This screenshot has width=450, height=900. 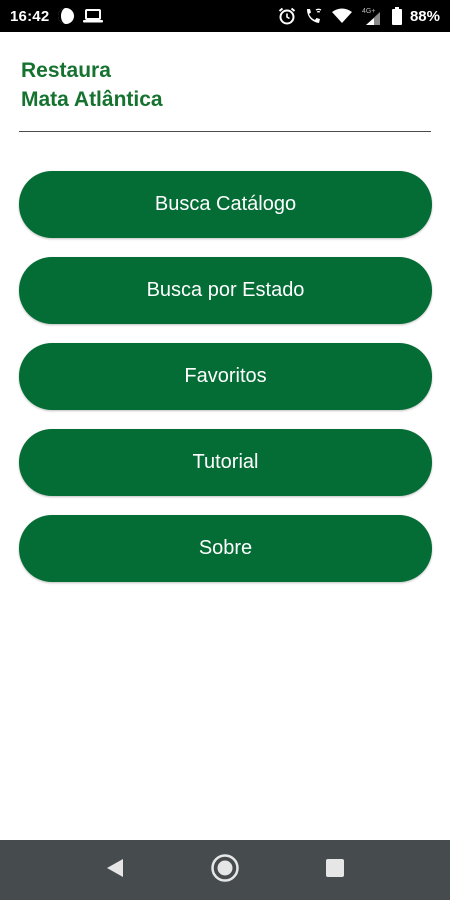 I want to click on status-time: 16:42, so click(x=30, y=16).